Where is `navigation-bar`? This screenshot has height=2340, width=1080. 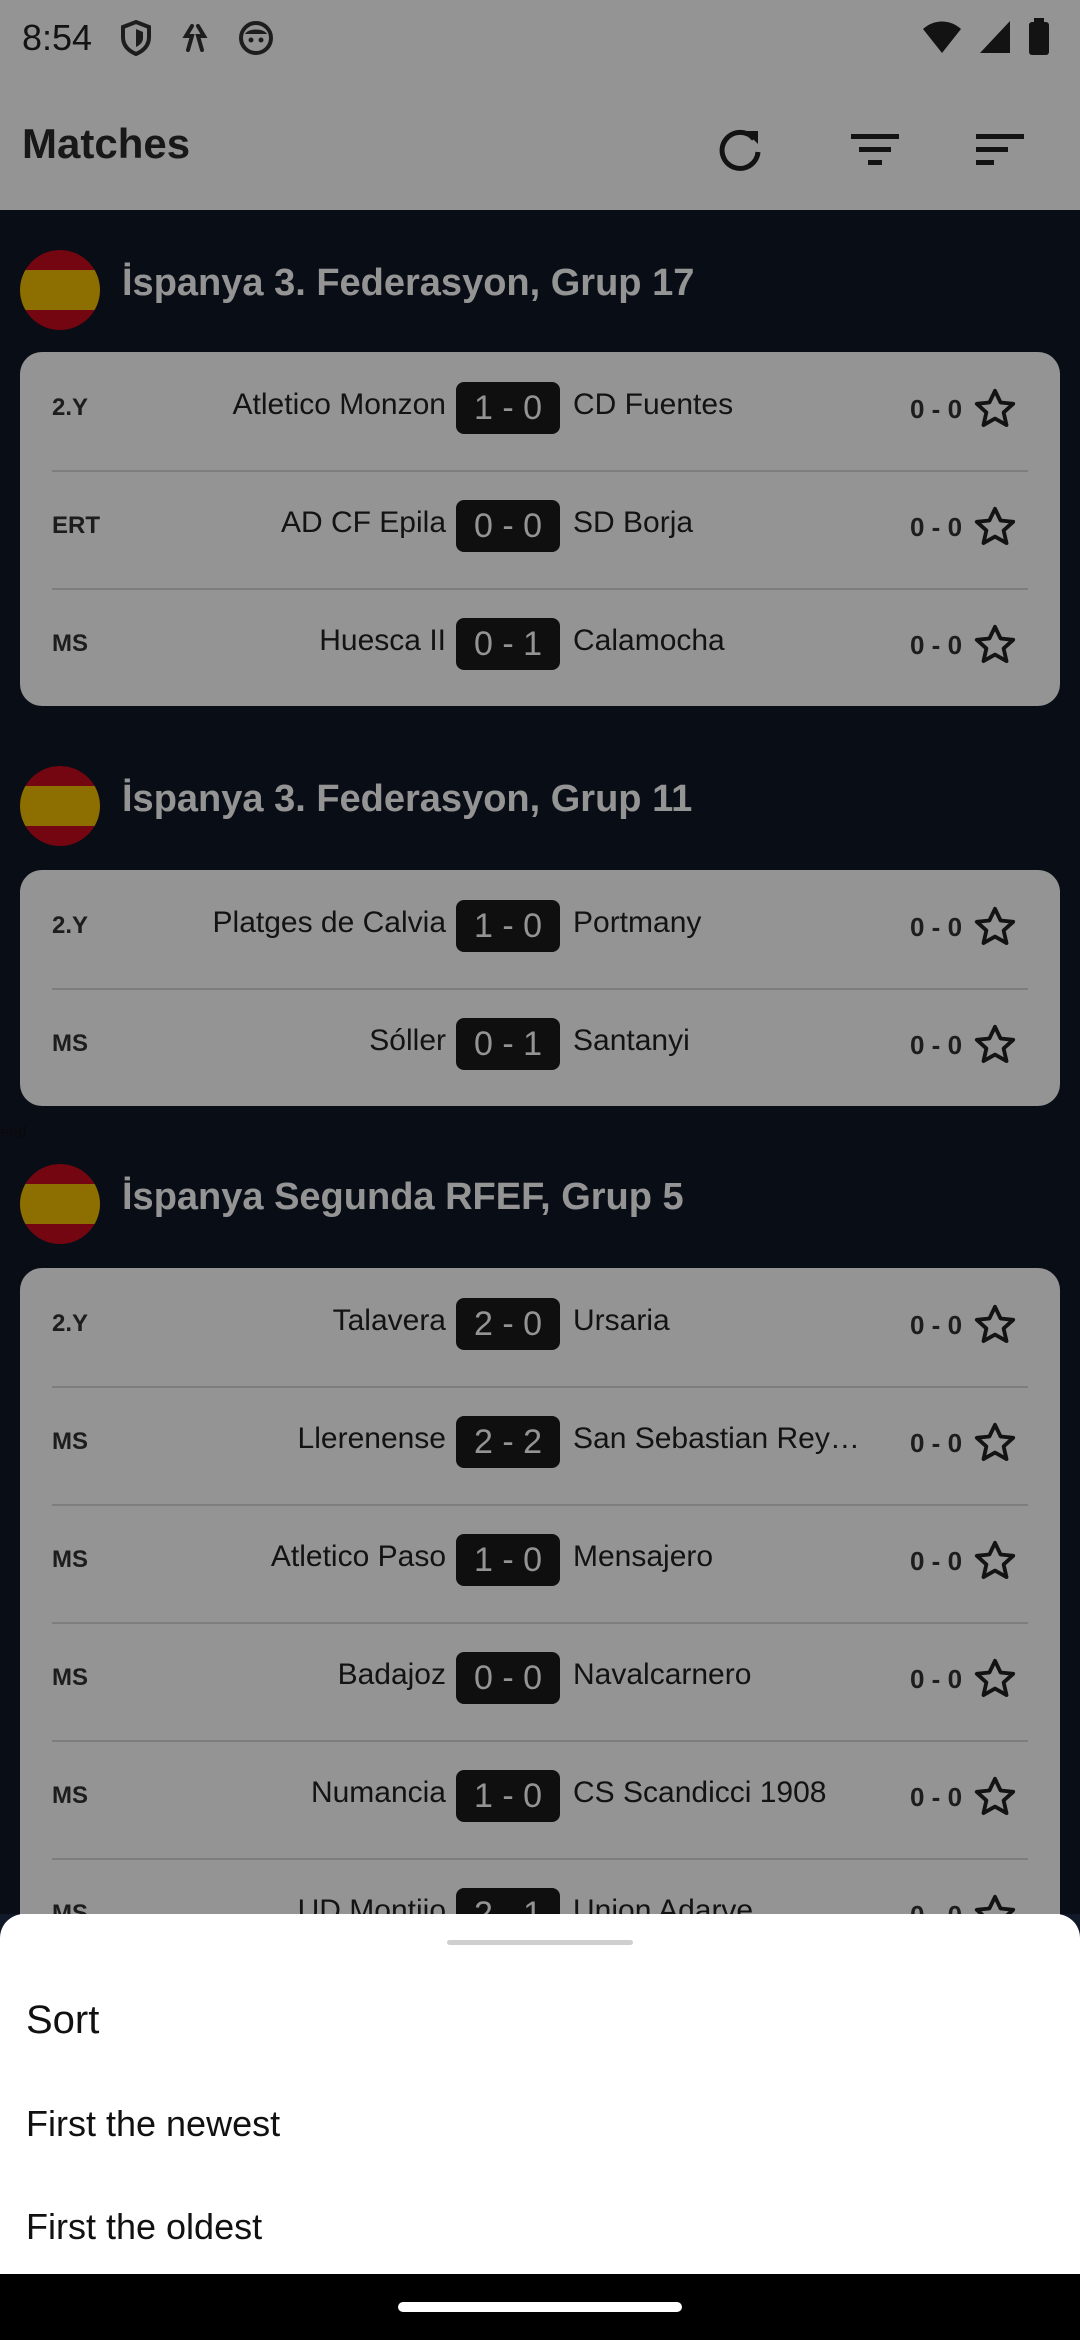
navigation-bar is located at coordinates (540, 2307).